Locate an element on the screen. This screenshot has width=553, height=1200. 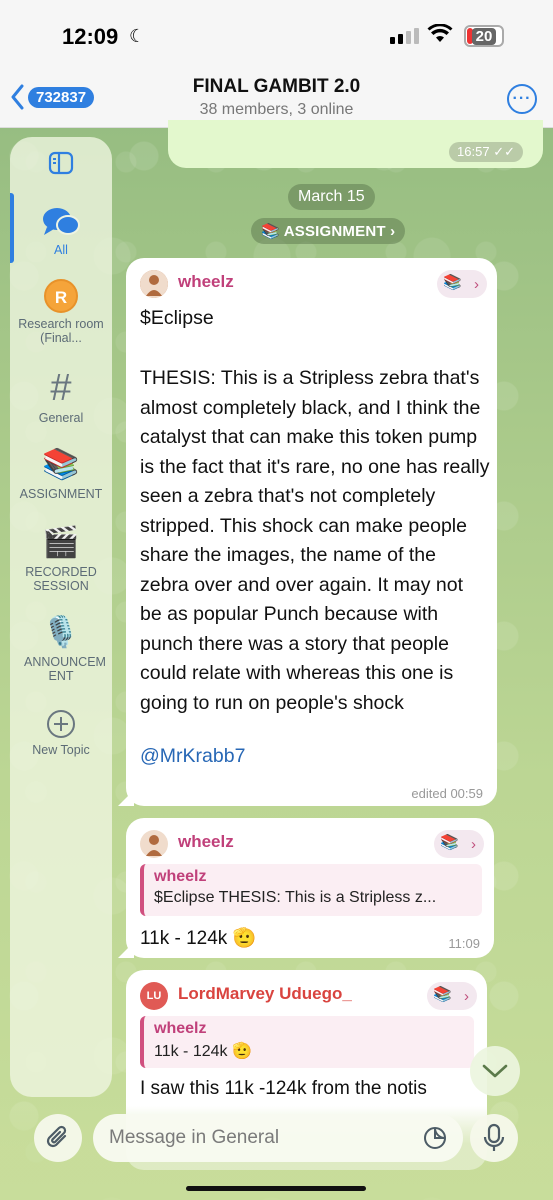
chat-subtitle: 38 members, 3 online is located at coordinates (276, 109).